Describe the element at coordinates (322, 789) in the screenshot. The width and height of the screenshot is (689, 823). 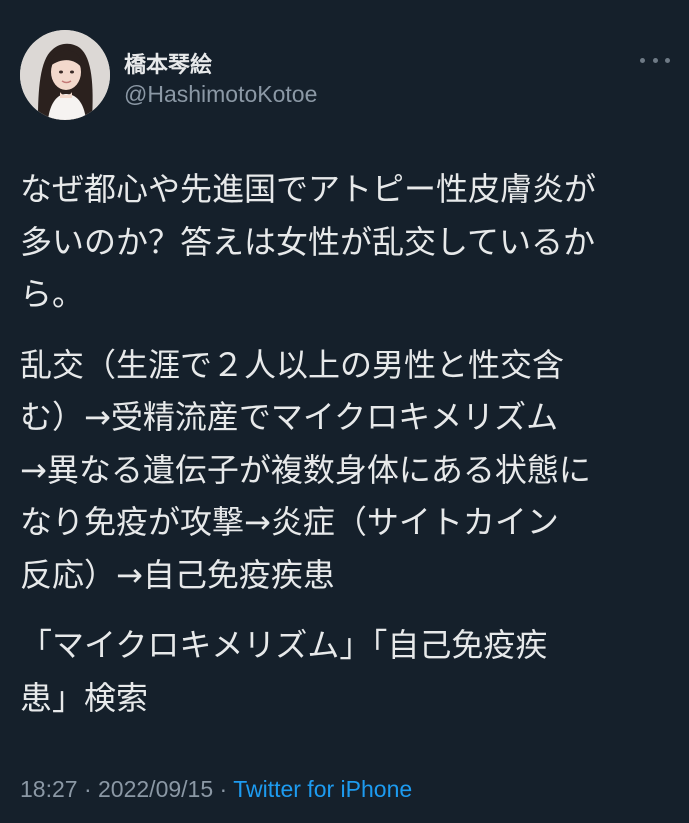
I see `tweet-source-link: Twitter for iPhone` at that location.